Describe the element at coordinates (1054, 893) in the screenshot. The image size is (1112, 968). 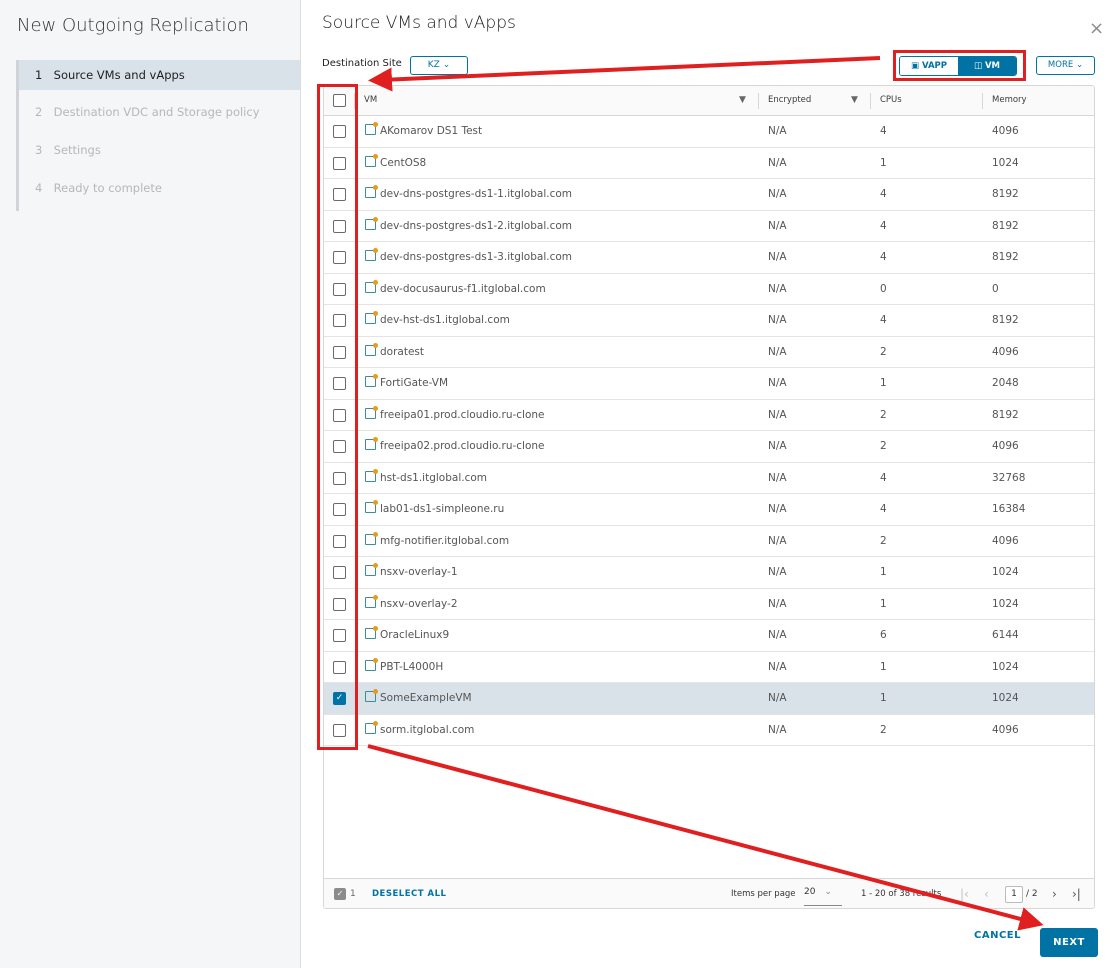
I see `next-page-icon: ›` at that location.